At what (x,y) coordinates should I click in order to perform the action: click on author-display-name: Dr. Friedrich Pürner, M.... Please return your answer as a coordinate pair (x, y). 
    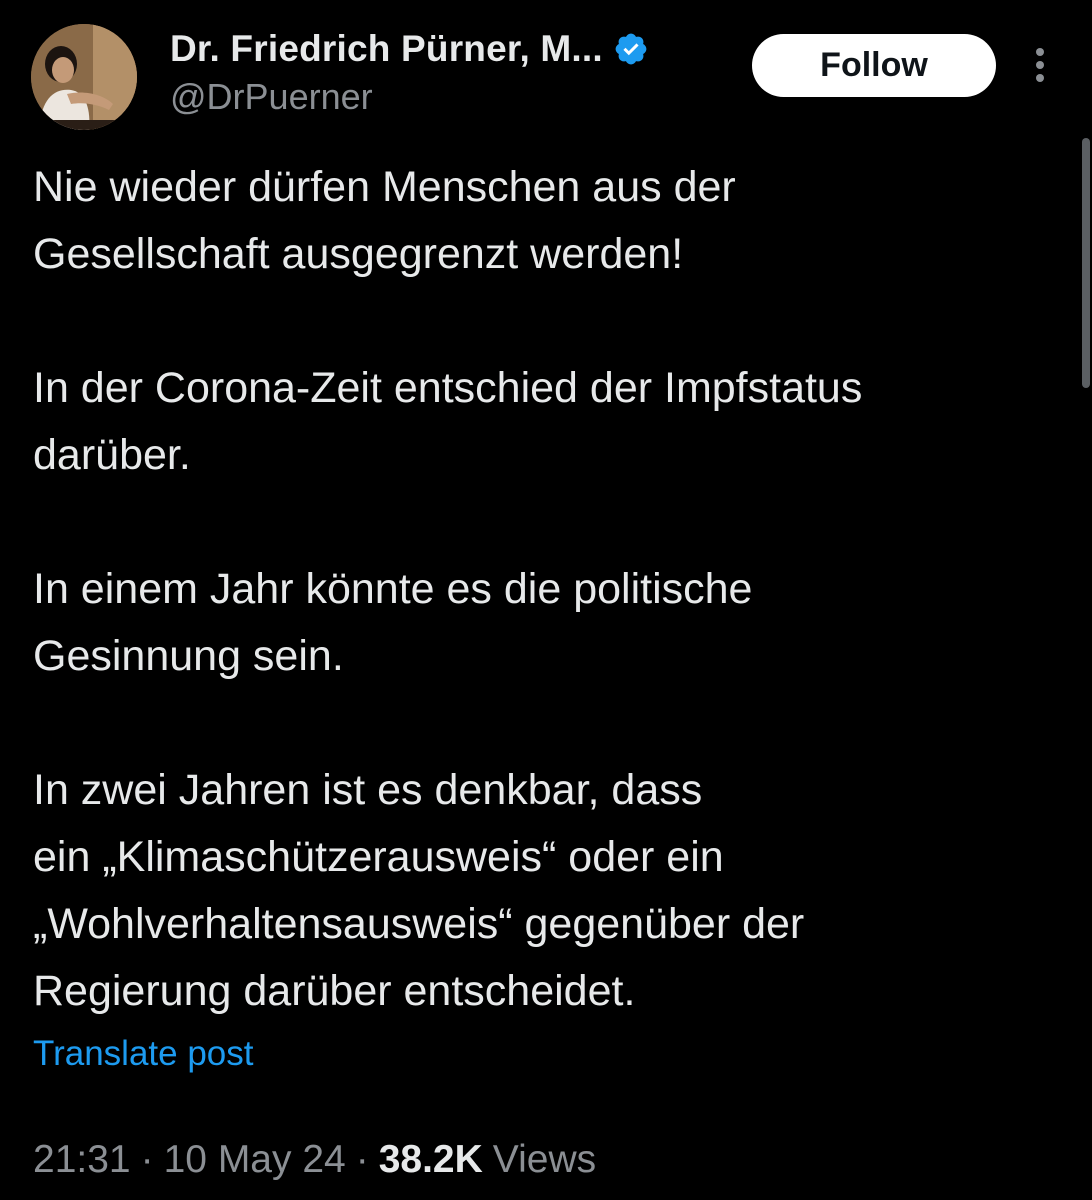
    Looking at the image, I should click on (386, 49).